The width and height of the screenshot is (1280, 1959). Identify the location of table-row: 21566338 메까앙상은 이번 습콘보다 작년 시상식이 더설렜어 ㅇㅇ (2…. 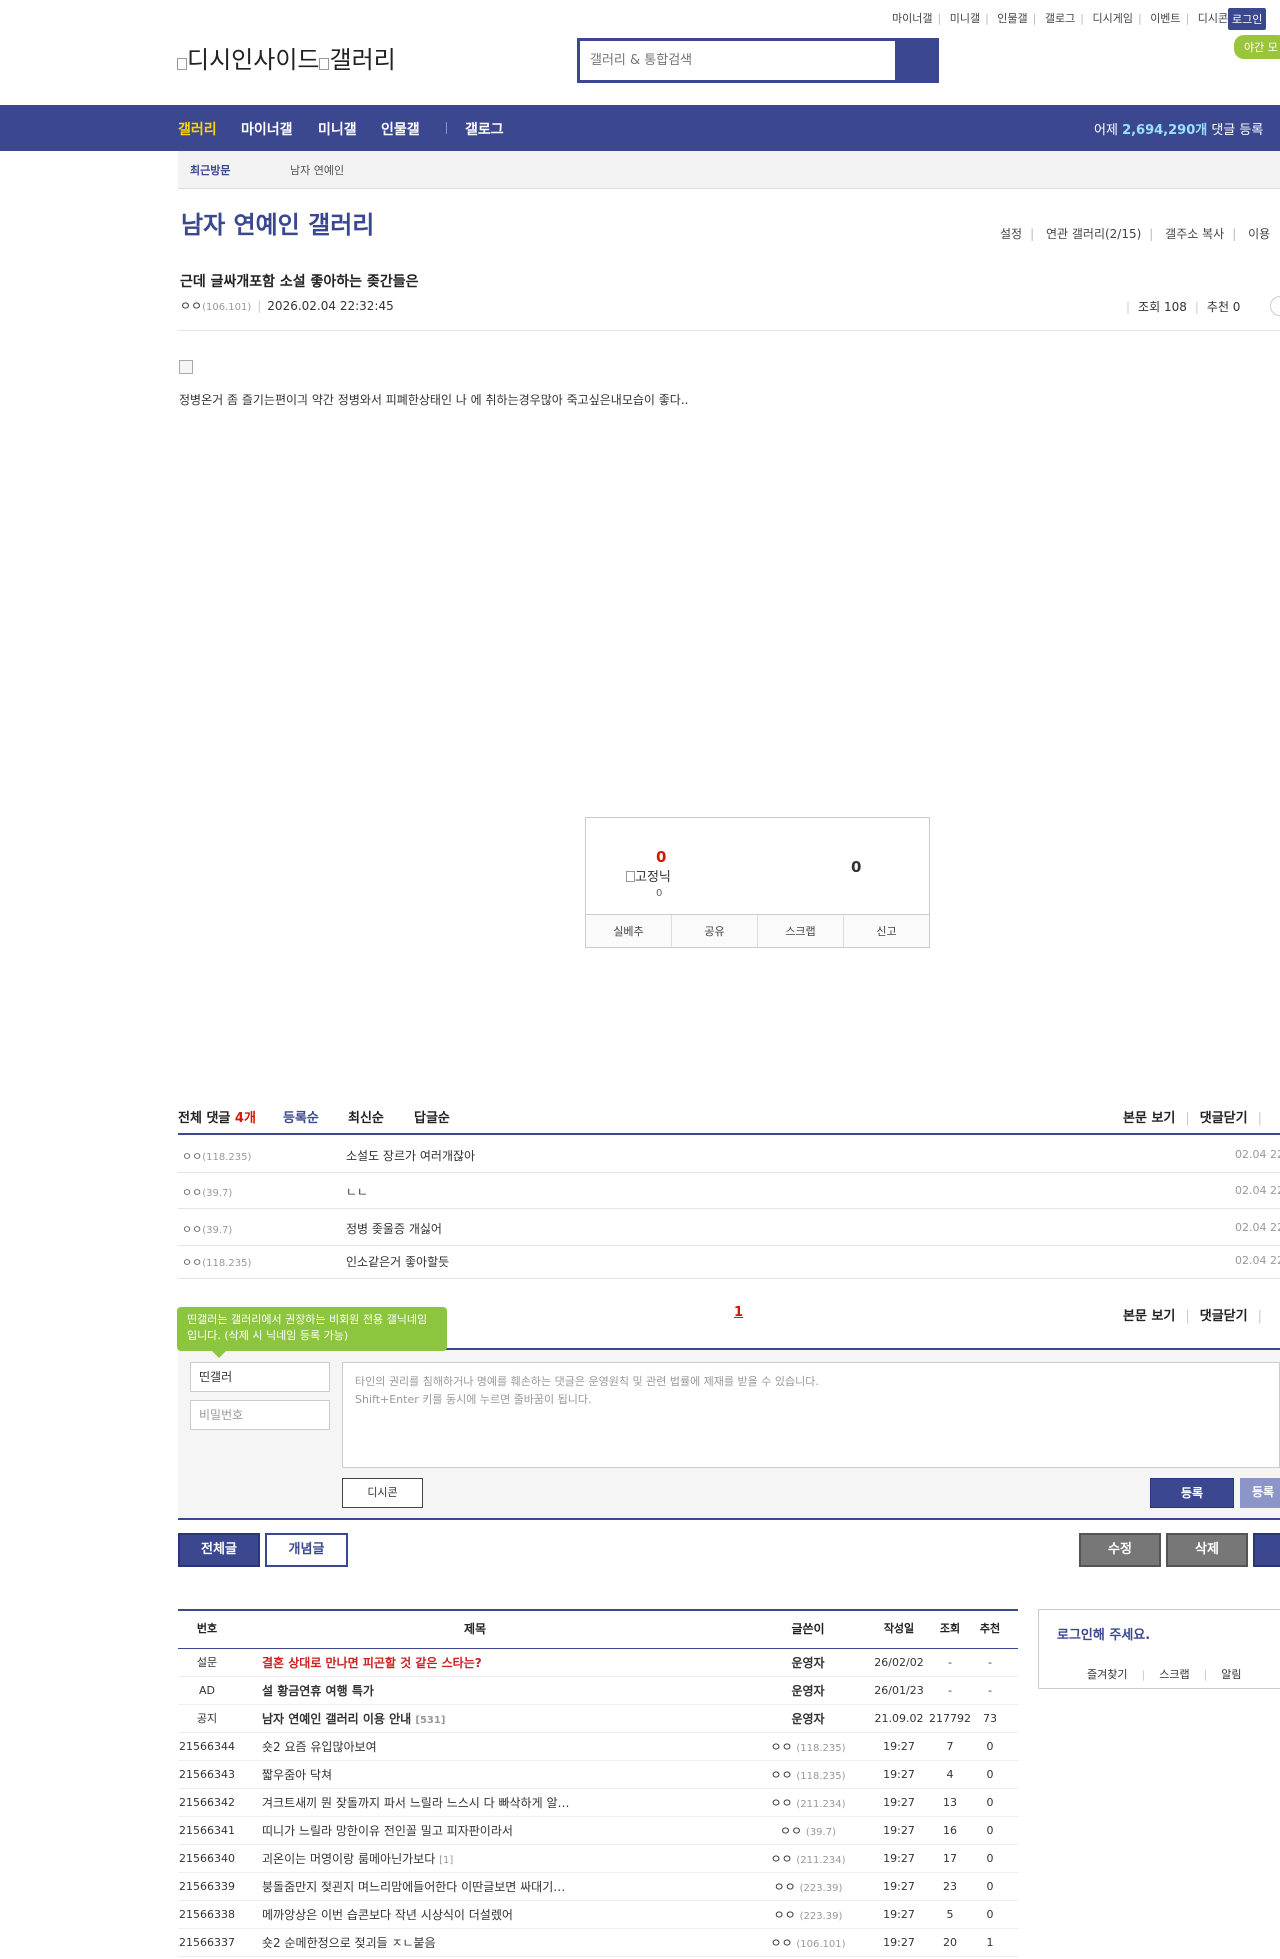
(598, 1915).